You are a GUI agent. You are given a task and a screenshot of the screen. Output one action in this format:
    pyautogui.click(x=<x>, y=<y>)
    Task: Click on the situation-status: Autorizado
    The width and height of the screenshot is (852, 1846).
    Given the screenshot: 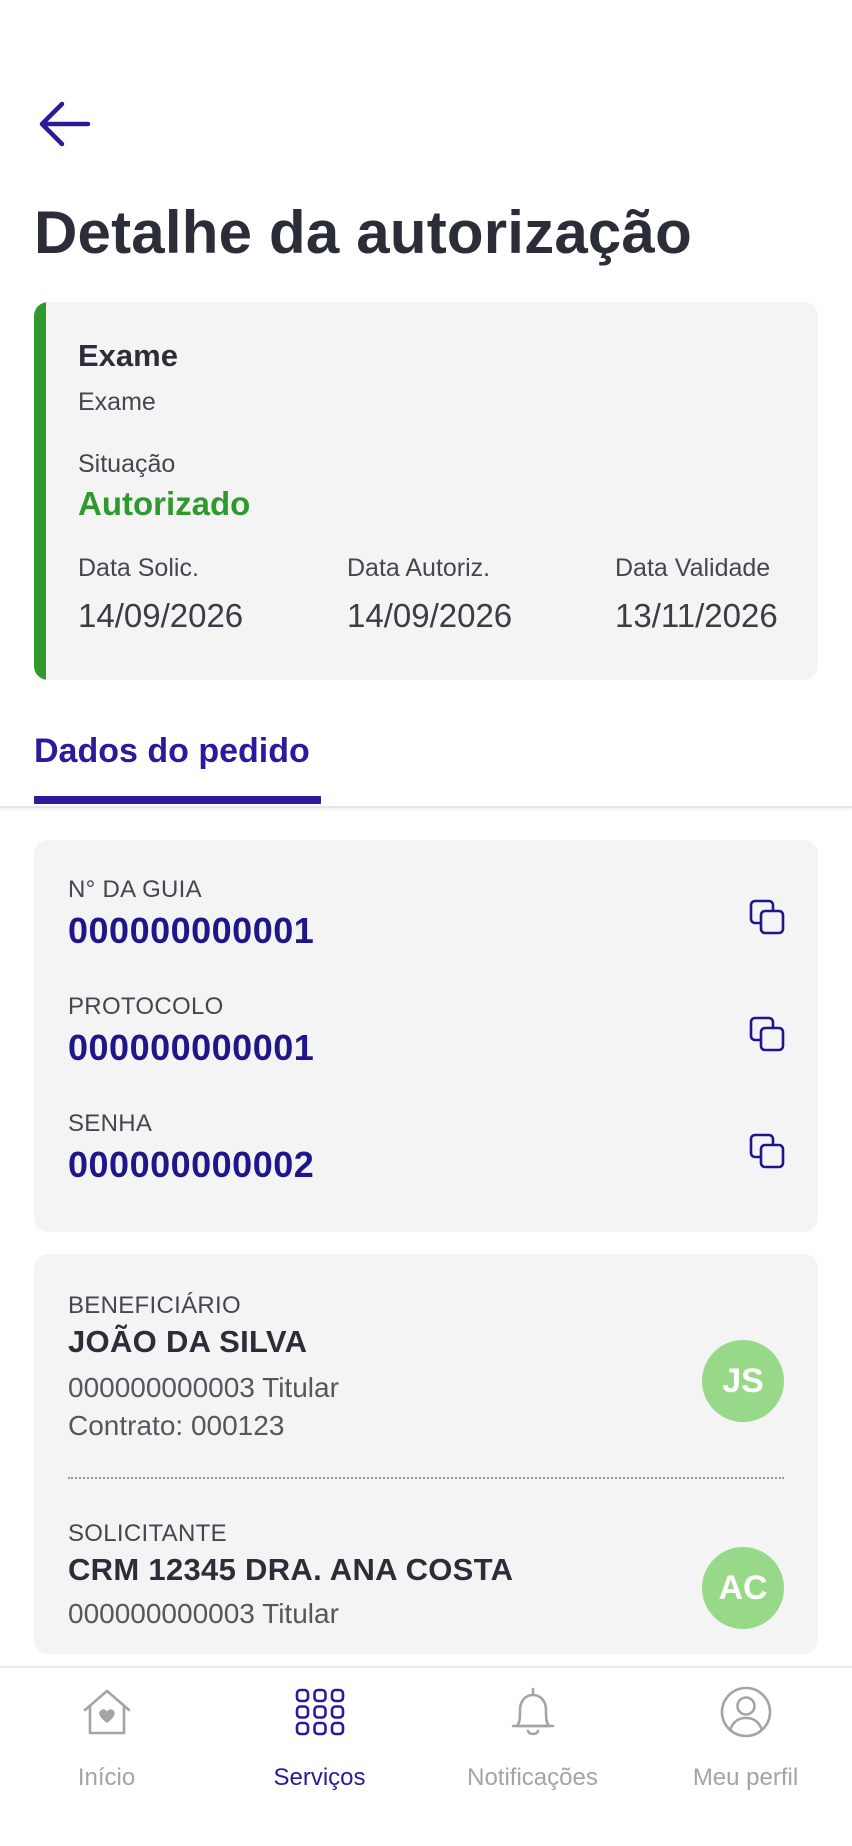 What is the action you would take?
    pyautogui.click(x=164, y=503)
    